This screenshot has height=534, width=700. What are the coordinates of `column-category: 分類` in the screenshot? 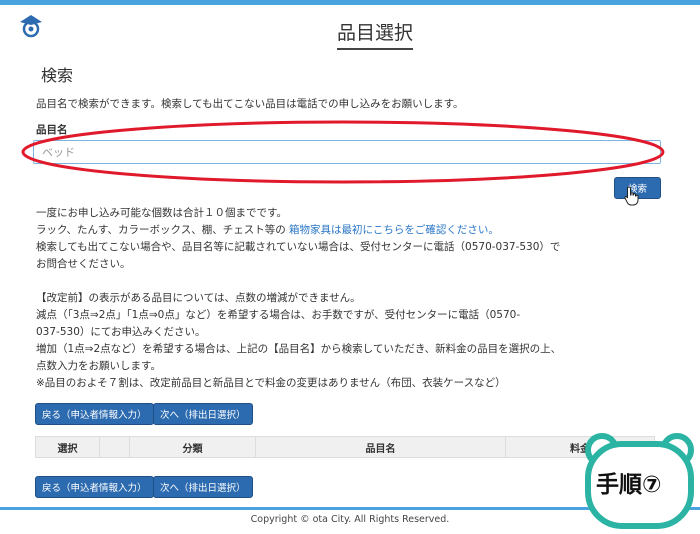 It's located at (193, 447).